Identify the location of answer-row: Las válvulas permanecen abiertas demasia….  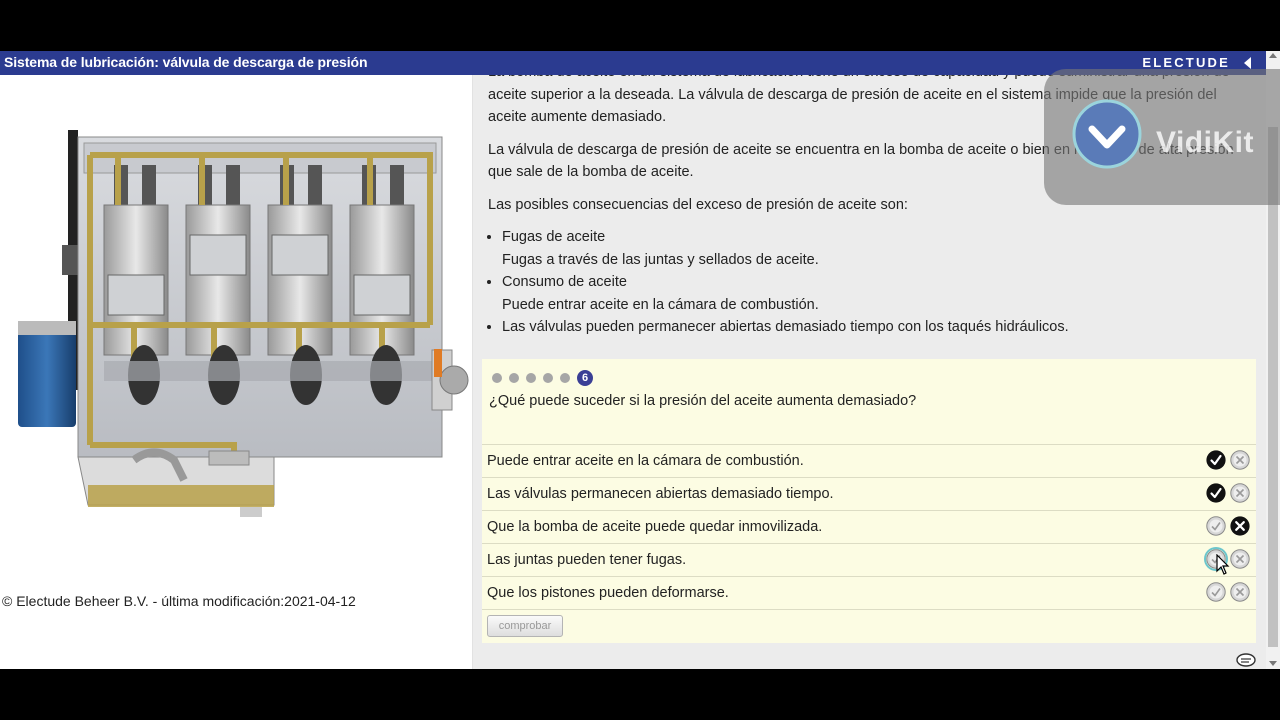
(869, 493).